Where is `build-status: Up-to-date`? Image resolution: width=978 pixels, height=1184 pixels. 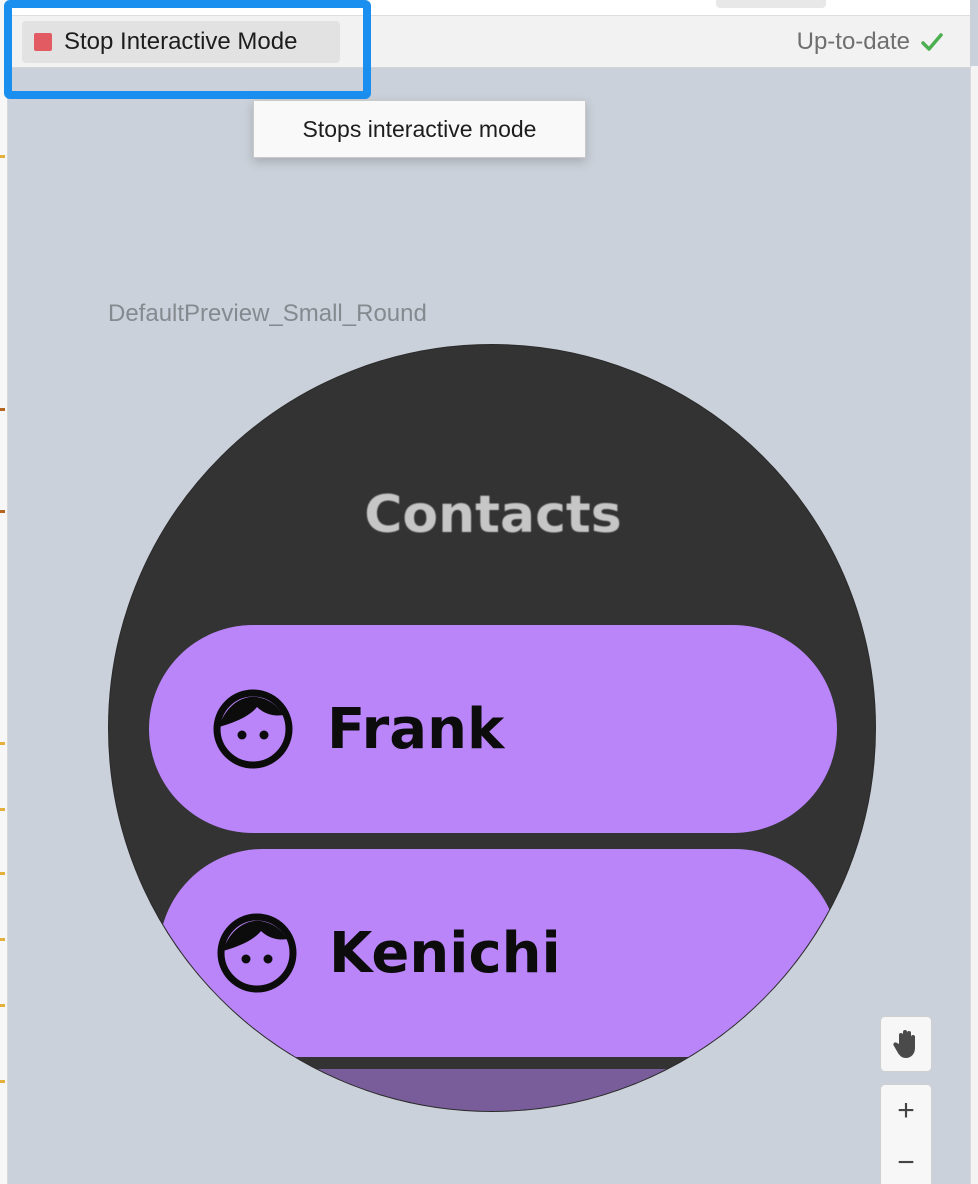
build-status: Up-to-date is located at coordinates (870, 42).